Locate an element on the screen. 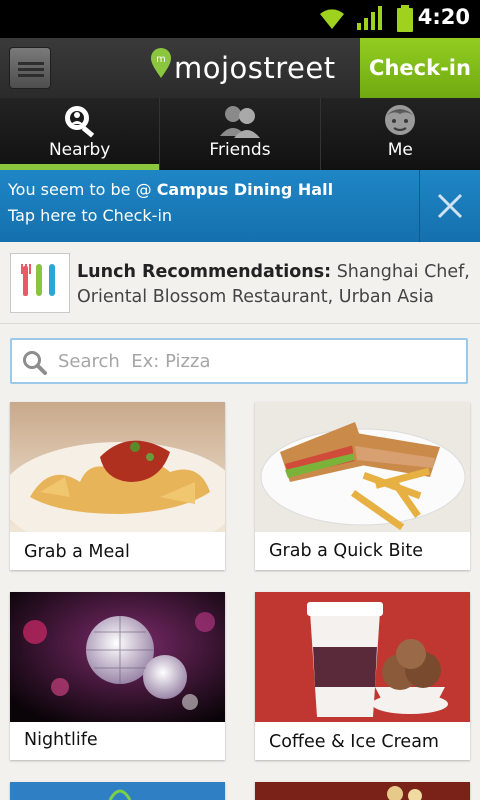  tab-label: Me is located at coordinates (400, 150).